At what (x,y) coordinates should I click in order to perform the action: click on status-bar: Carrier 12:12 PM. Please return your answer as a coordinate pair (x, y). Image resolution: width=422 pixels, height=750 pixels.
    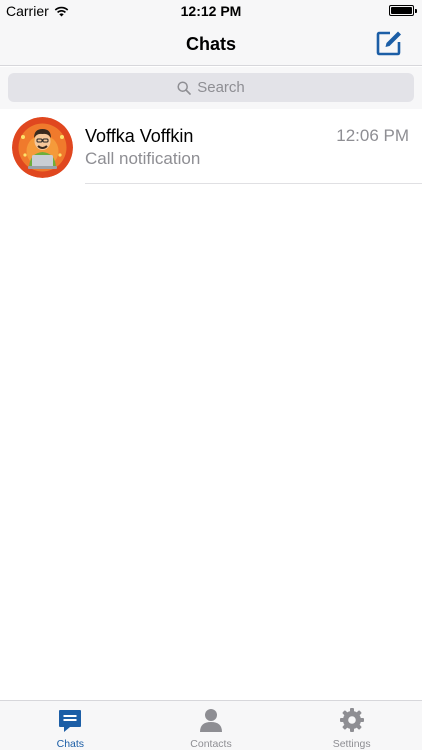
    Looking at the image, I should click on (211, 11).